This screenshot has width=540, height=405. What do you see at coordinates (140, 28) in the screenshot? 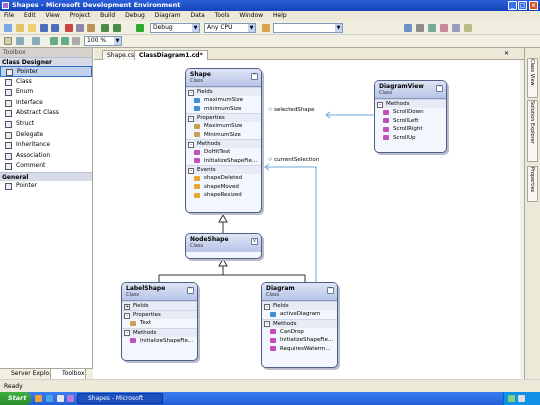
I see `start-debug-icon` at bounding box center [140, 28].